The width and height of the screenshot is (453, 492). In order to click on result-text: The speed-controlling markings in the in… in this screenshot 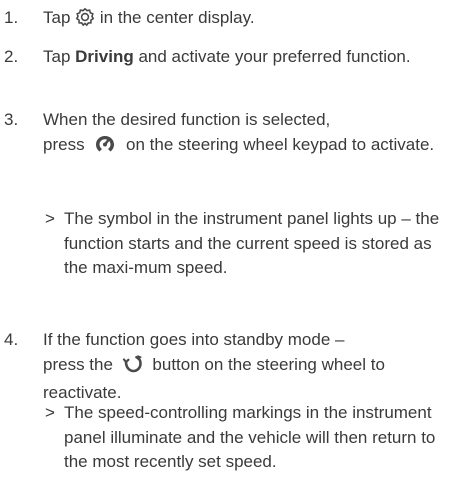, I will do `click(250, 437)`.